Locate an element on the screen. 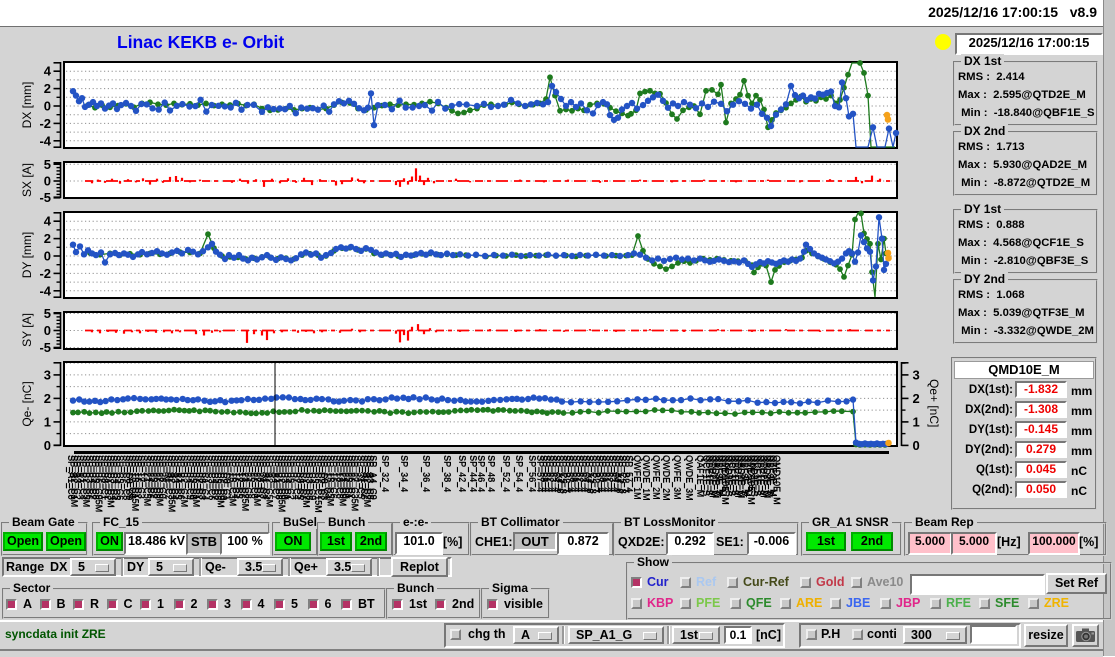 The image size is (1115, 657). svg-text: SP_54_4 is located at coordinates (520, 473).